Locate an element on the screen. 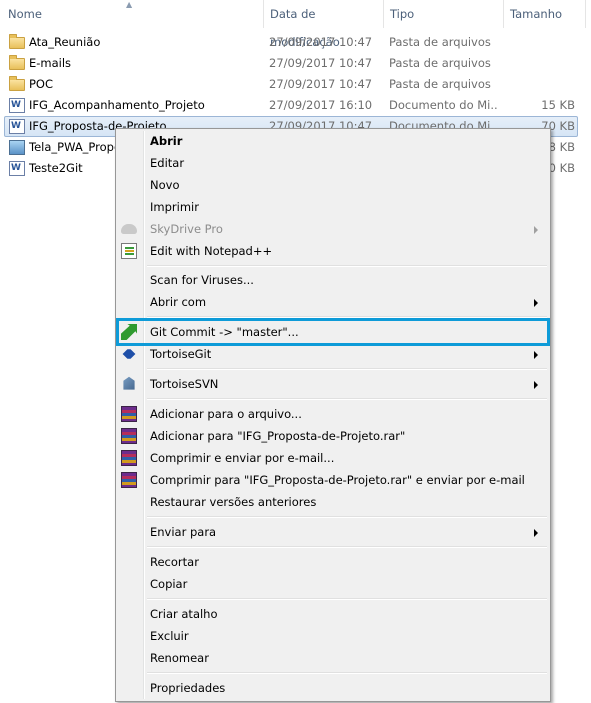 This screenshot has height=703, width=591. menu-item-create-shortcut: Criar atalho is located at coordinates (333, 614).